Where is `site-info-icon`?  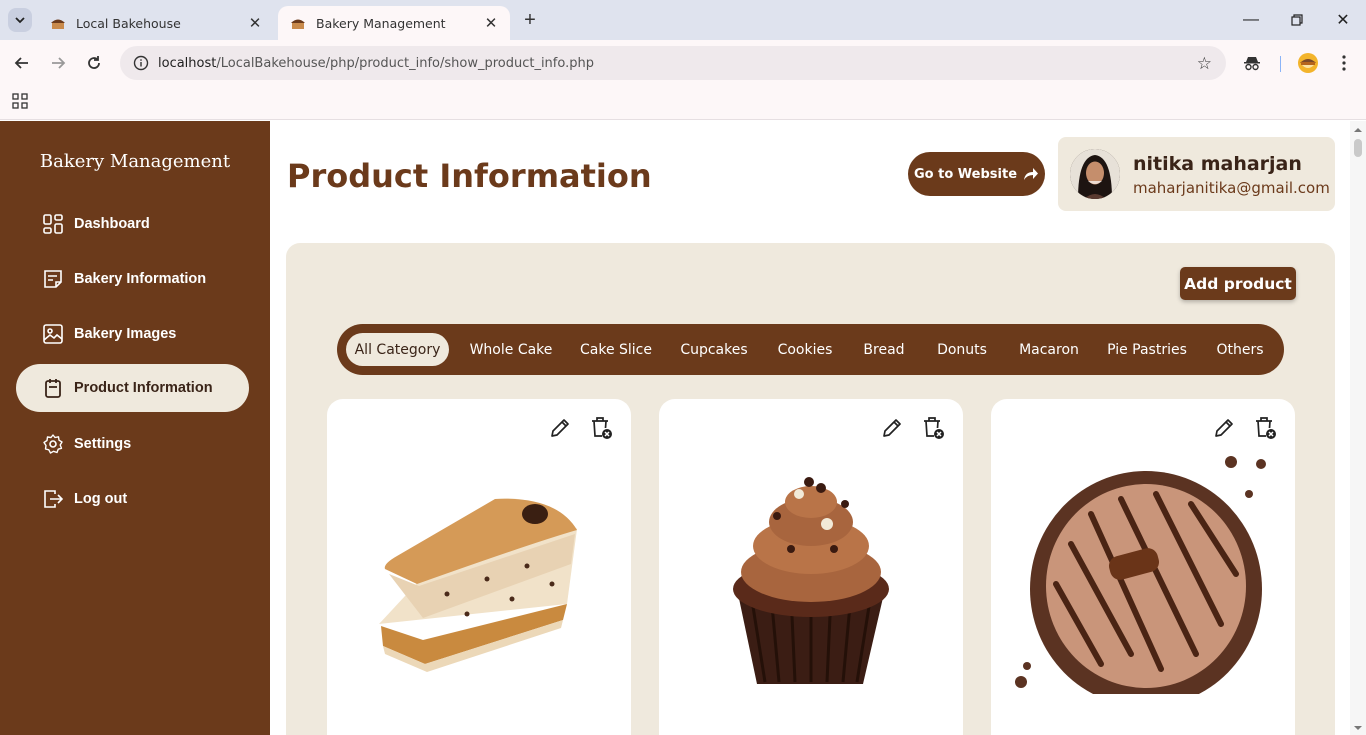
site-info-icon is located at coordinates (141, 63).